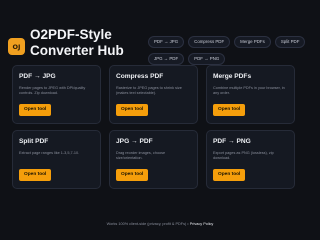 This screenshot has width=320, height=240. What do you see at coordinates (252, 42) in the screenshot?
I see `nav-merge-pdfs: Merge PDFs` at bounding box center [252, 42].